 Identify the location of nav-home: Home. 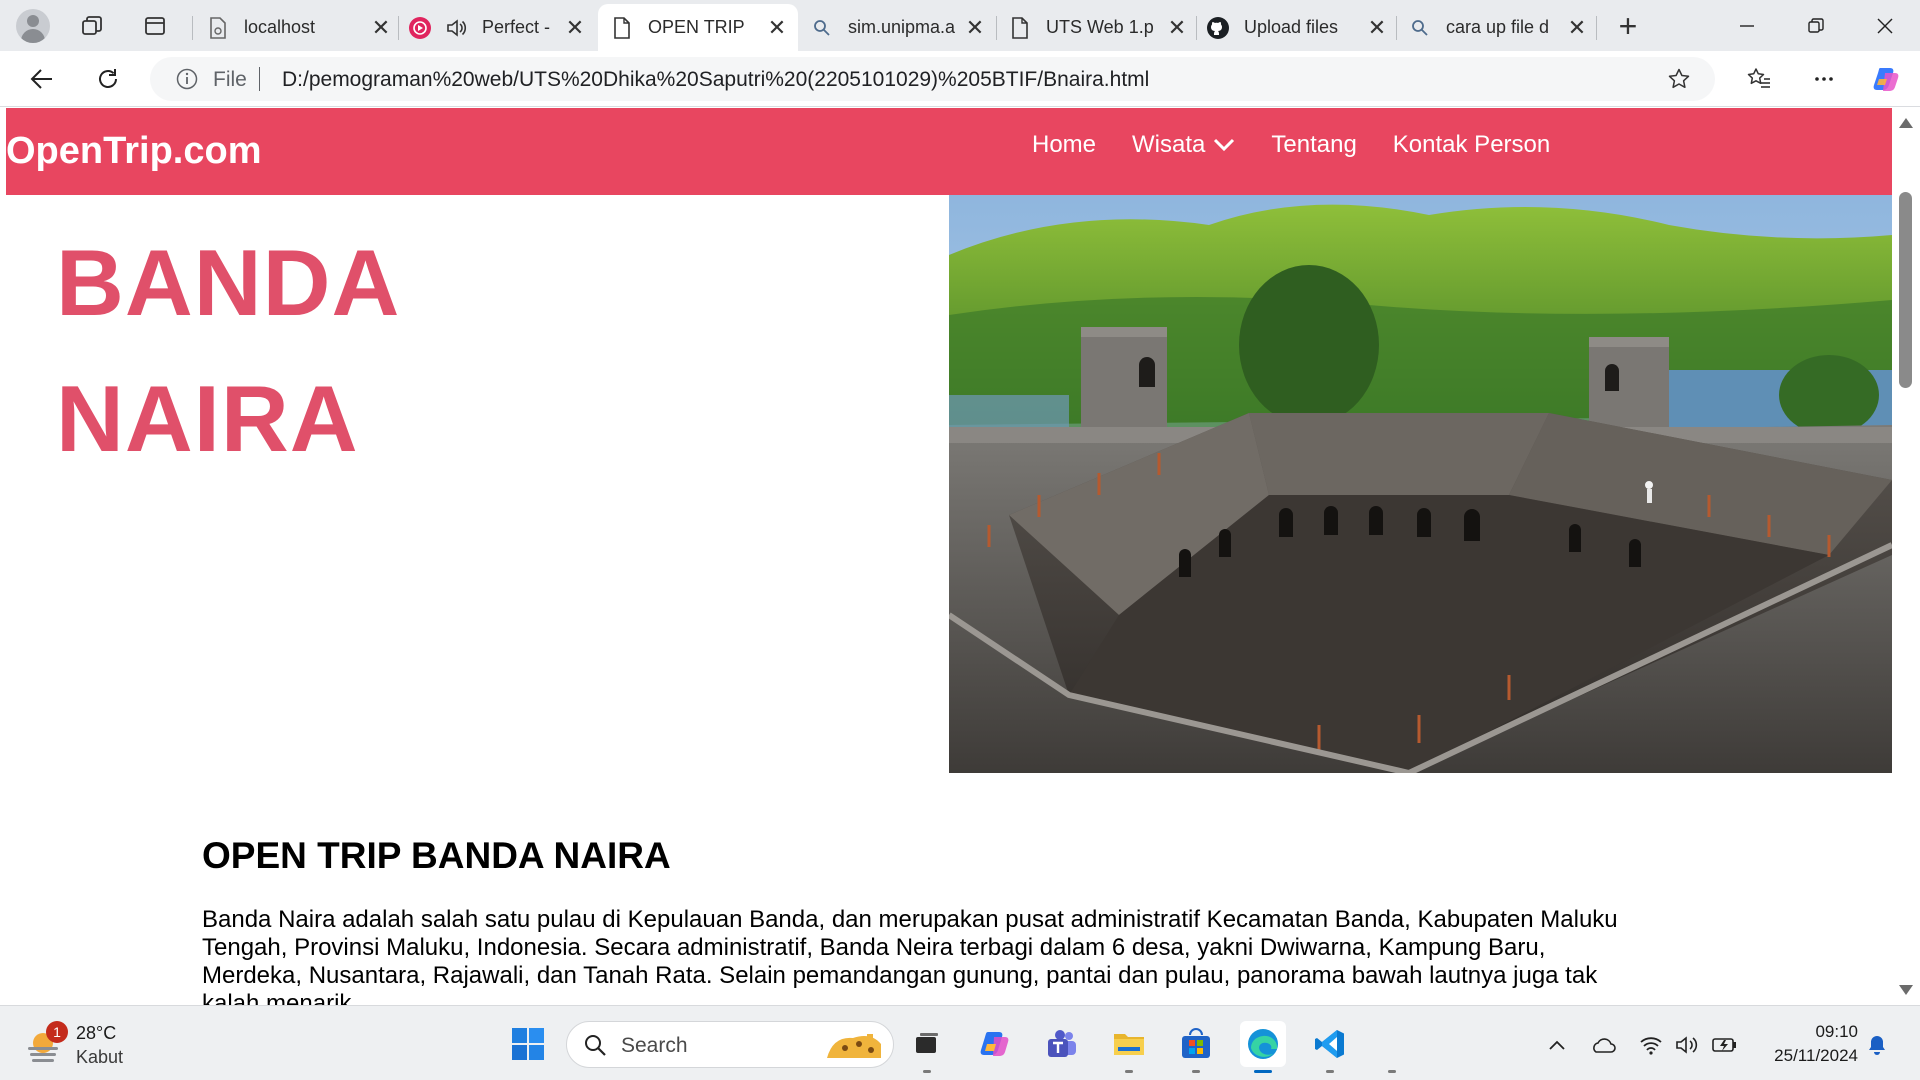
(1064, 145).